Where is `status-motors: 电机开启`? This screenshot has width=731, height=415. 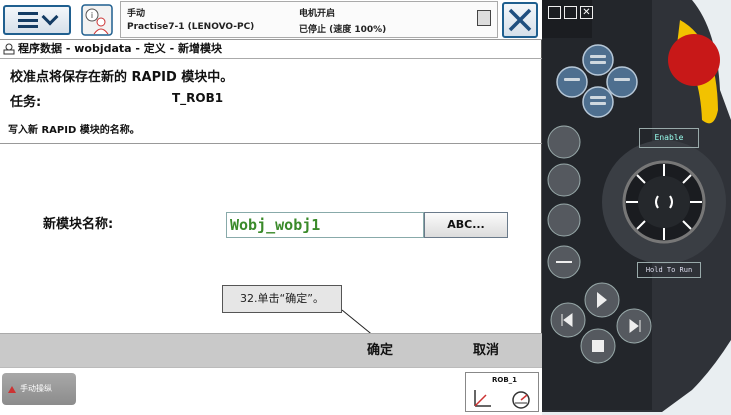
status-motors: 电机开启 is located at coordinates (317, 14).